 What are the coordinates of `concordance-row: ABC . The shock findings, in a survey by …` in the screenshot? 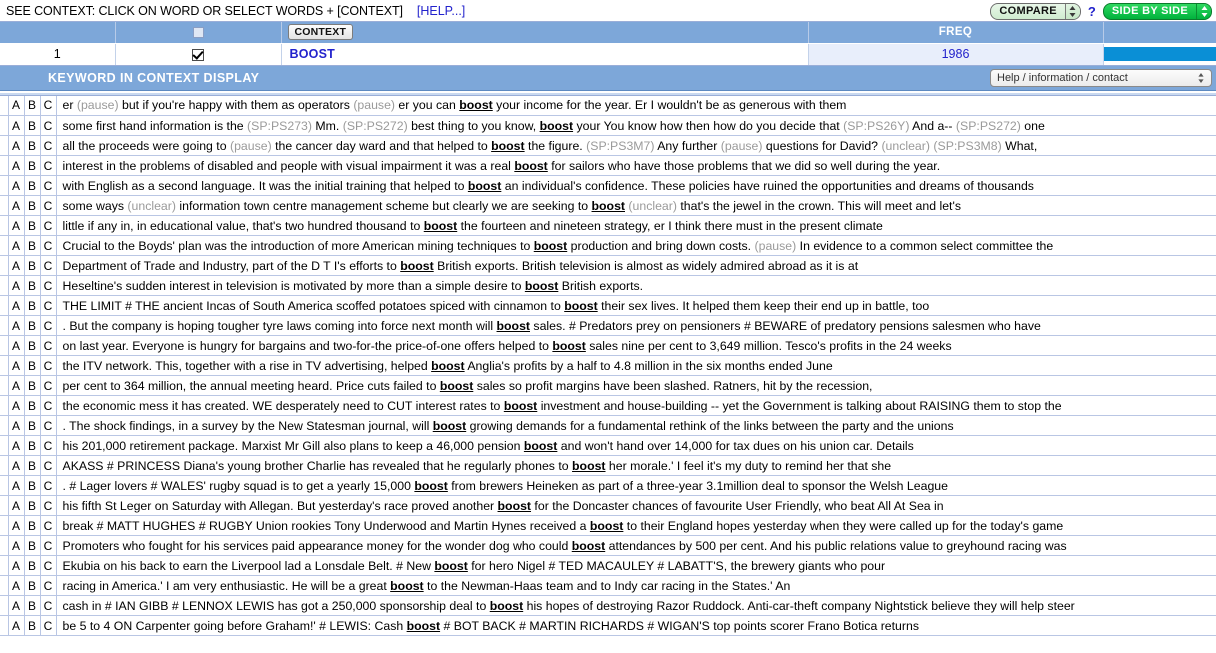 It's located at (608, 425).